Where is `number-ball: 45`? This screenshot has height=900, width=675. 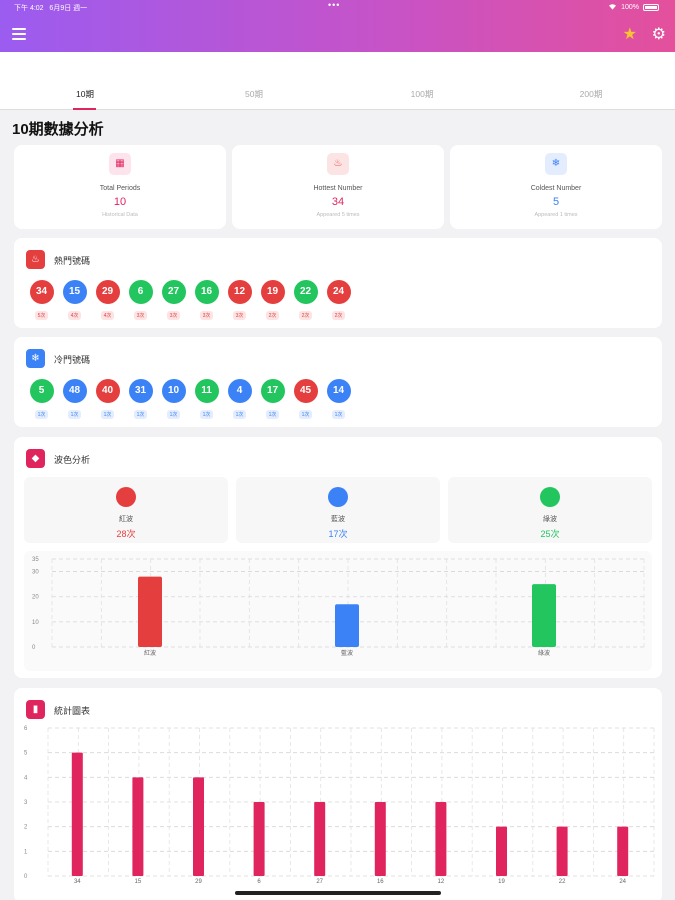 number-ball: 45 is located at coordinates (305, 391).